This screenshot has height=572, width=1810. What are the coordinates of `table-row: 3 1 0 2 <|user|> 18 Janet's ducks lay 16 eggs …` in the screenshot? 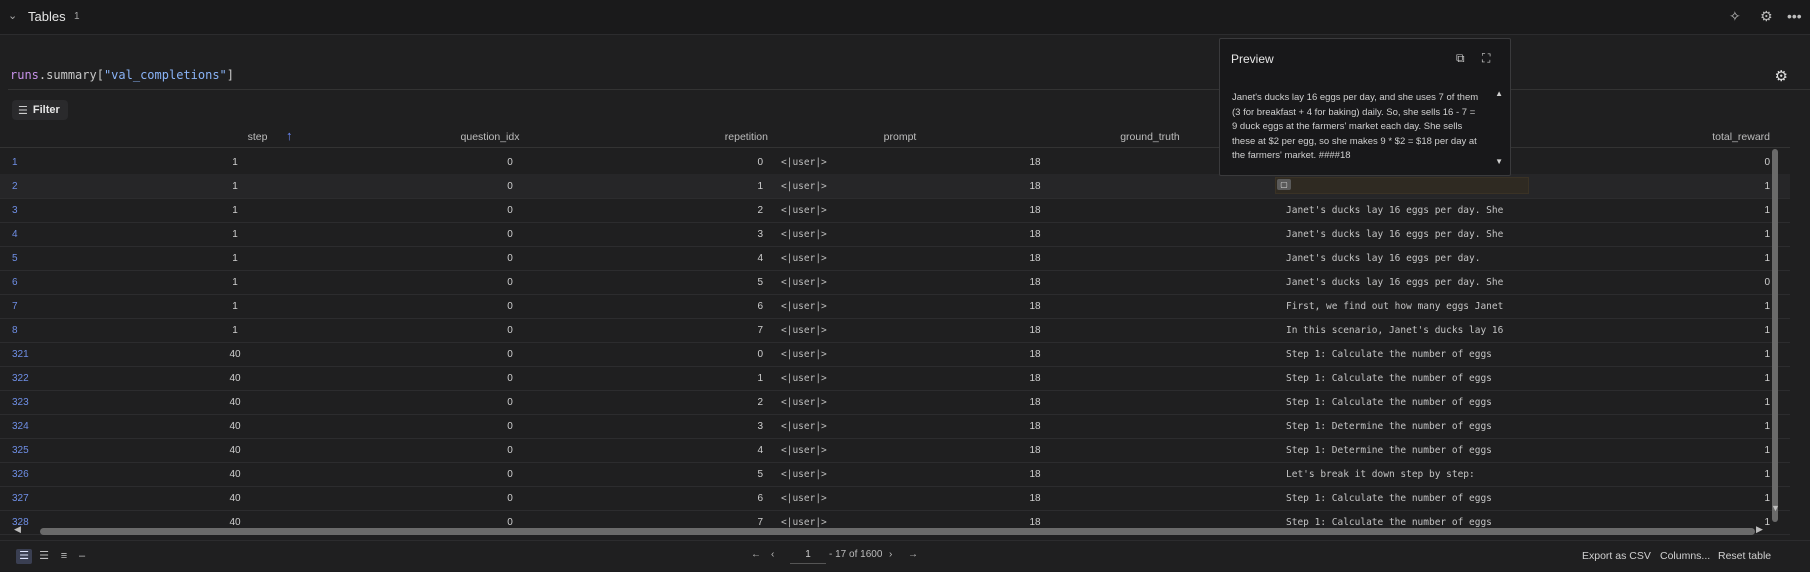 It's located at (895, 210).